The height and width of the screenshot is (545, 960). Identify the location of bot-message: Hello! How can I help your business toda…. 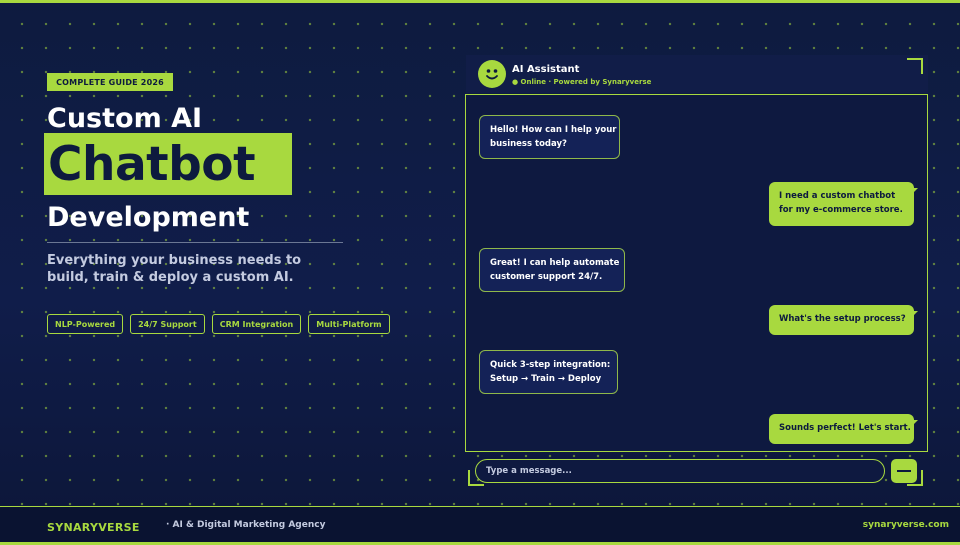
(549, 137).